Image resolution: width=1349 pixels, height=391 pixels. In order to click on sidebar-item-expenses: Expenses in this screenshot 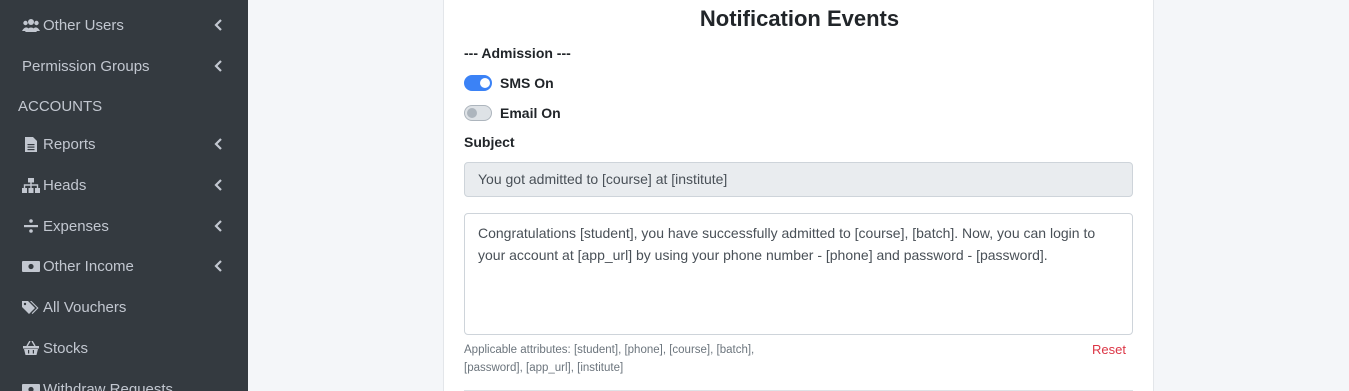, I will do `click(124, 226)`.